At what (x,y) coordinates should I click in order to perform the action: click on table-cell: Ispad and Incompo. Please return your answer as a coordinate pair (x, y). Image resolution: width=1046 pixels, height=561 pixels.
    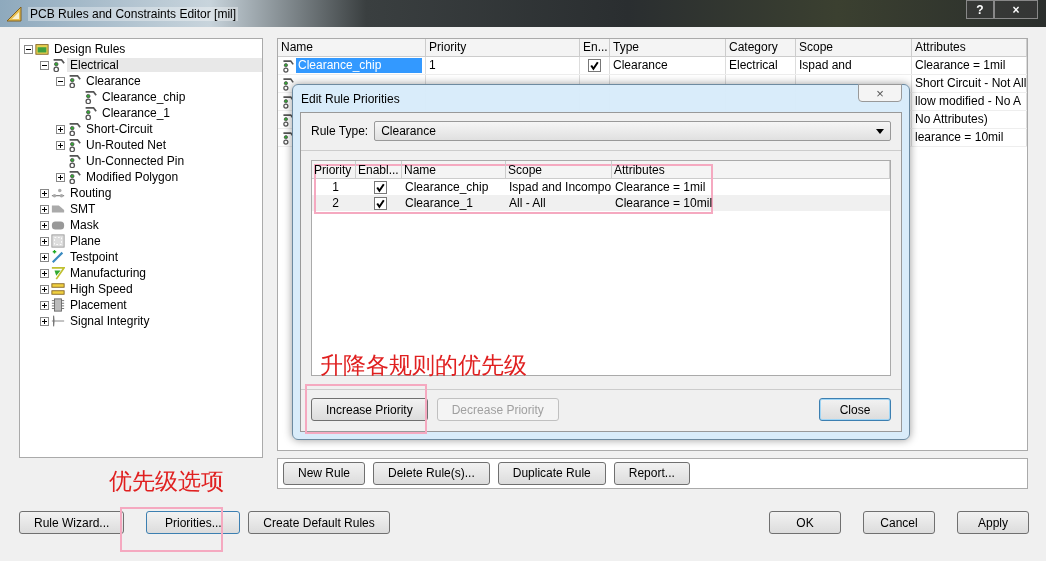
    Looking at the image, I should click on (560, 187).